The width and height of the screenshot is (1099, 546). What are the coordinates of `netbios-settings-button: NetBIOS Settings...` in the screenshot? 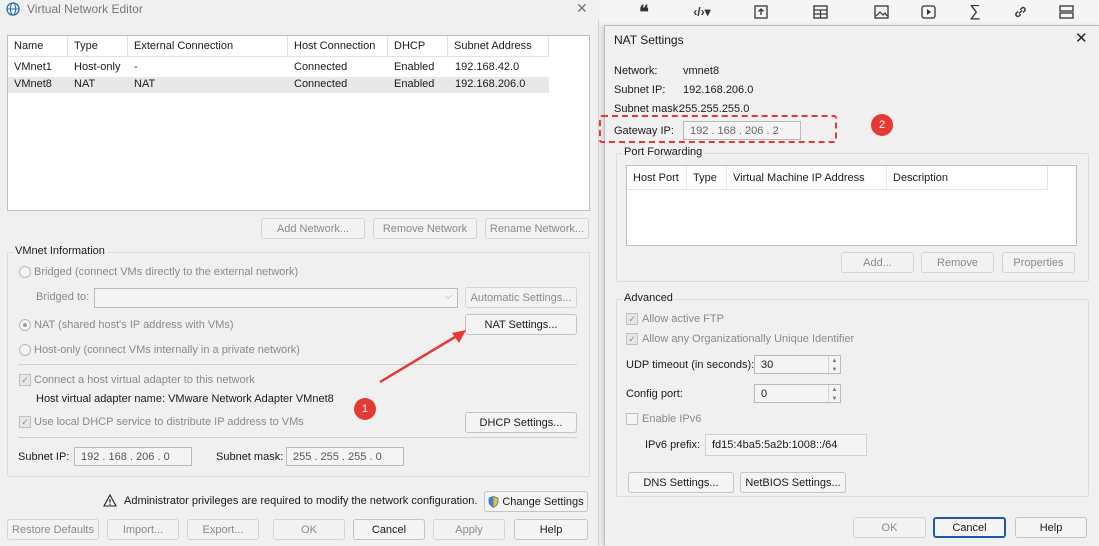 It's located at (793, 482).